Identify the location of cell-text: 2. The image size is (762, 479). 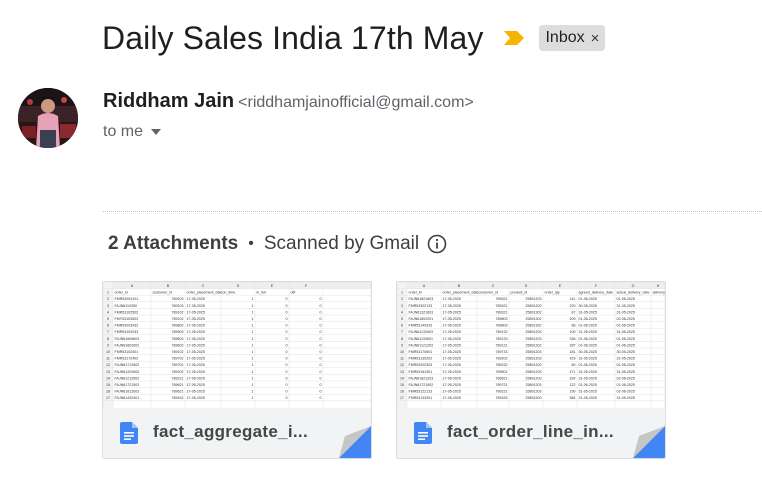
(402, 299).